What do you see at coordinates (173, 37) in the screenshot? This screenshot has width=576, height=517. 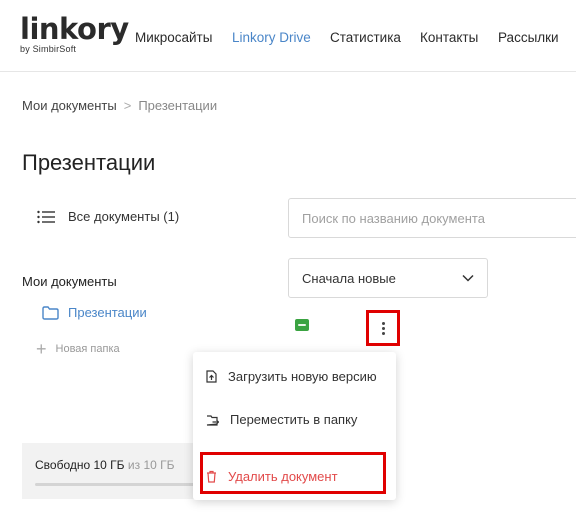 I see `nav-item-microsites: Микросайты` at bounding box center [173, 37].